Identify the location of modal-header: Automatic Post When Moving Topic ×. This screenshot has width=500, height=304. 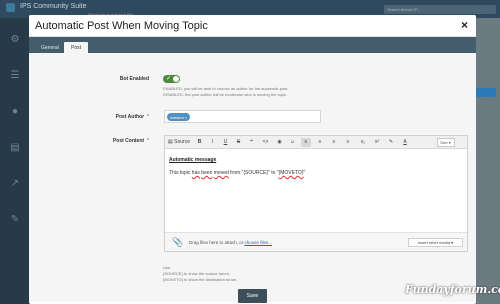
(252, 26).